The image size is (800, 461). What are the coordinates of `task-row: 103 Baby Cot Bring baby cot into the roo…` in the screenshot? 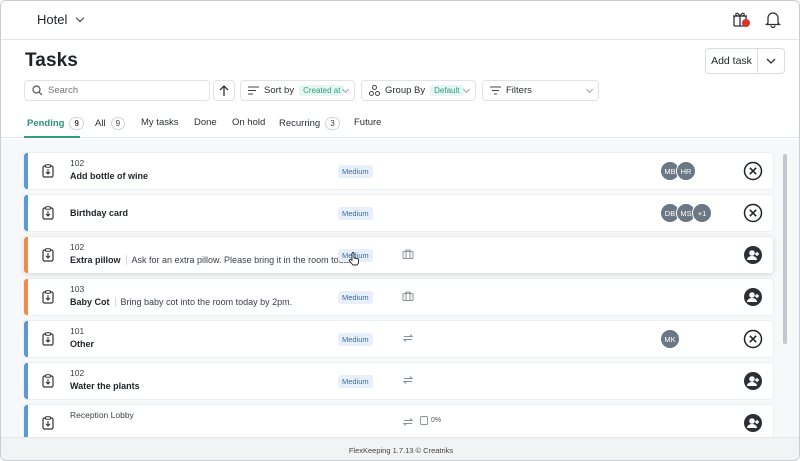 It's located at (398, 297).